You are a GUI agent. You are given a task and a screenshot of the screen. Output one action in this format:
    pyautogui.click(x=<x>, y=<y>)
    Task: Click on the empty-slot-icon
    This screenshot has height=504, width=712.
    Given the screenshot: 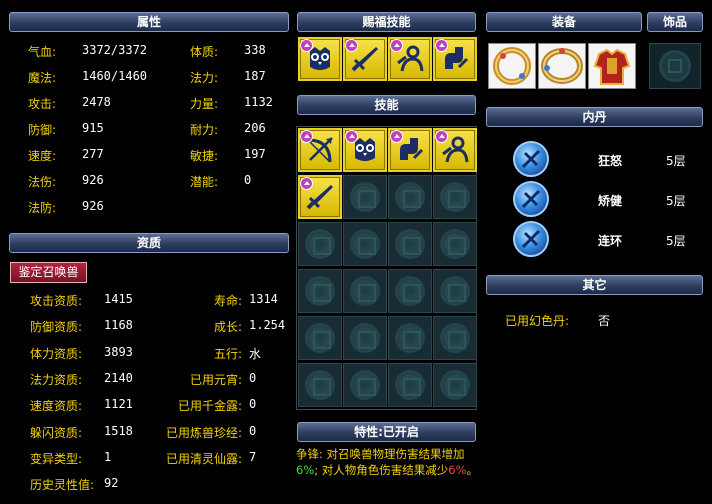 What is the action you would take?
    pyautogui.click(x=675, y=66)
    